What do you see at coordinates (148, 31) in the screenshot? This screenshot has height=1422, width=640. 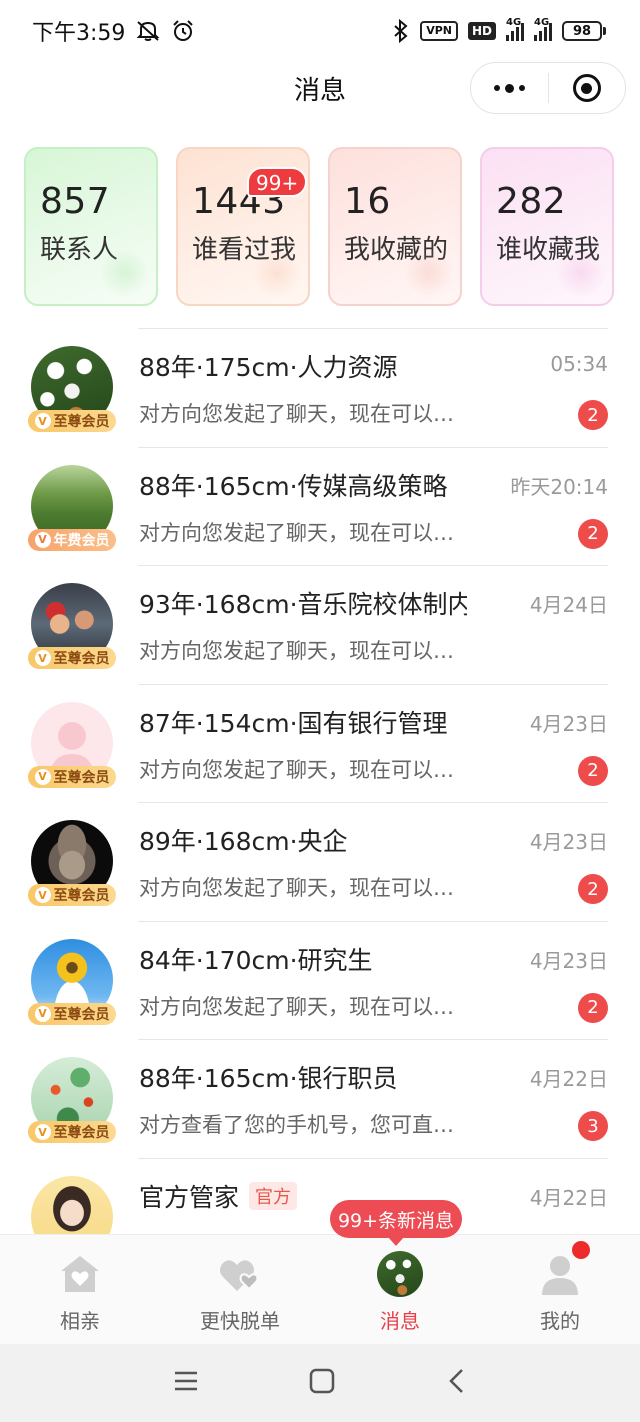 I see `mute-icon` at bounding box center [148, 31].